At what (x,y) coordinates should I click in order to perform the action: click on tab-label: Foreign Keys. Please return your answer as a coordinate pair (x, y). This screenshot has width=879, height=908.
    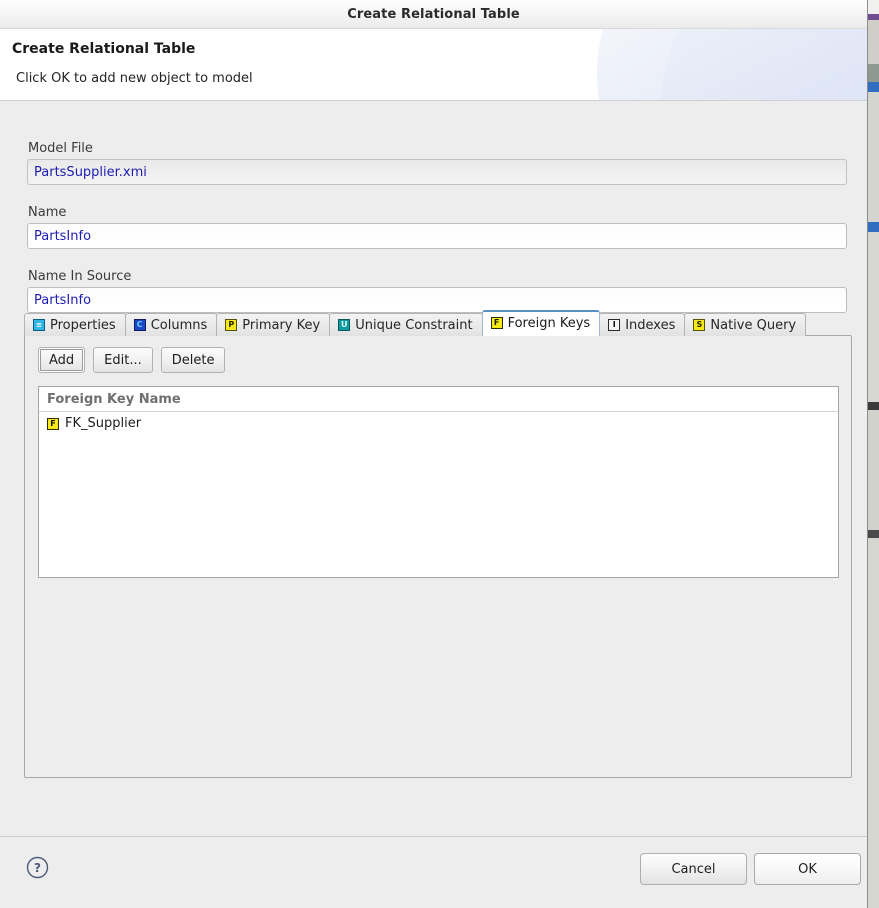
    Looking at the image, I should click on (549, 323).